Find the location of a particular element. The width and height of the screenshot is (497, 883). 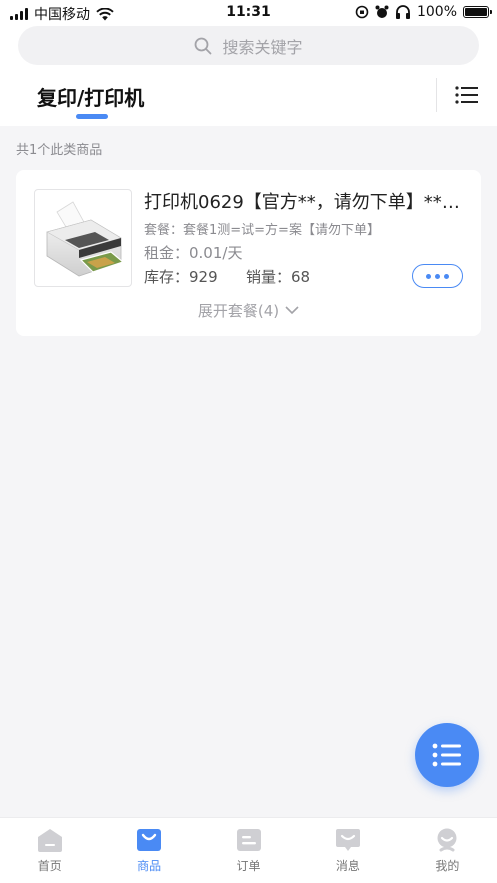

status-bar: 中国移动 11:31 100% is located at coordinates (248, 13).